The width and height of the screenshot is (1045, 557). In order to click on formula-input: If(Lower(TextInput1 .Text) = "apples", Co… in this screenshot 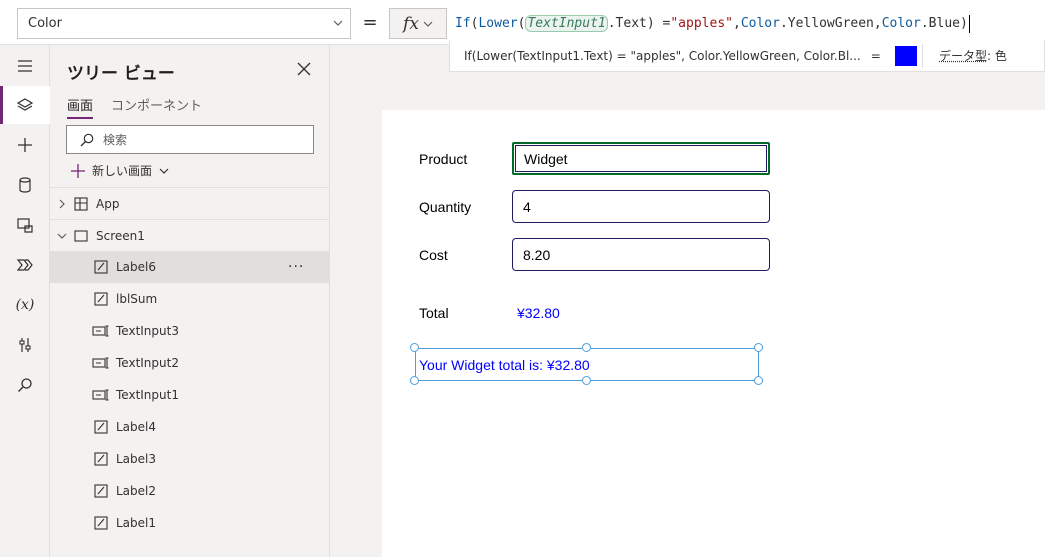, I will do `click(747, 23)`.